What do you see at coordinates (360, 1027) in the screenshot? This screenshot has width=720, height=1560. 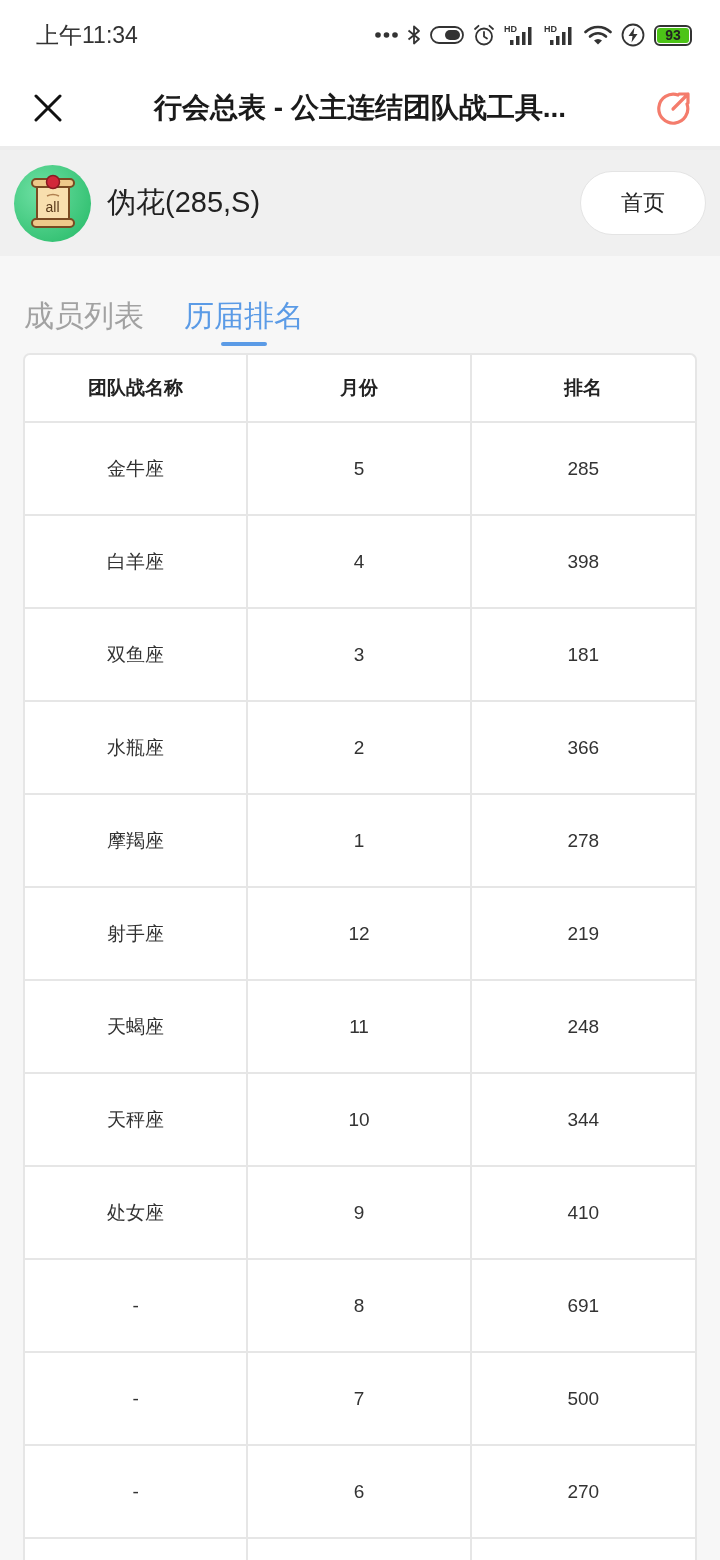 I see `table-cell: 11` at bounding box center [360, 1027].